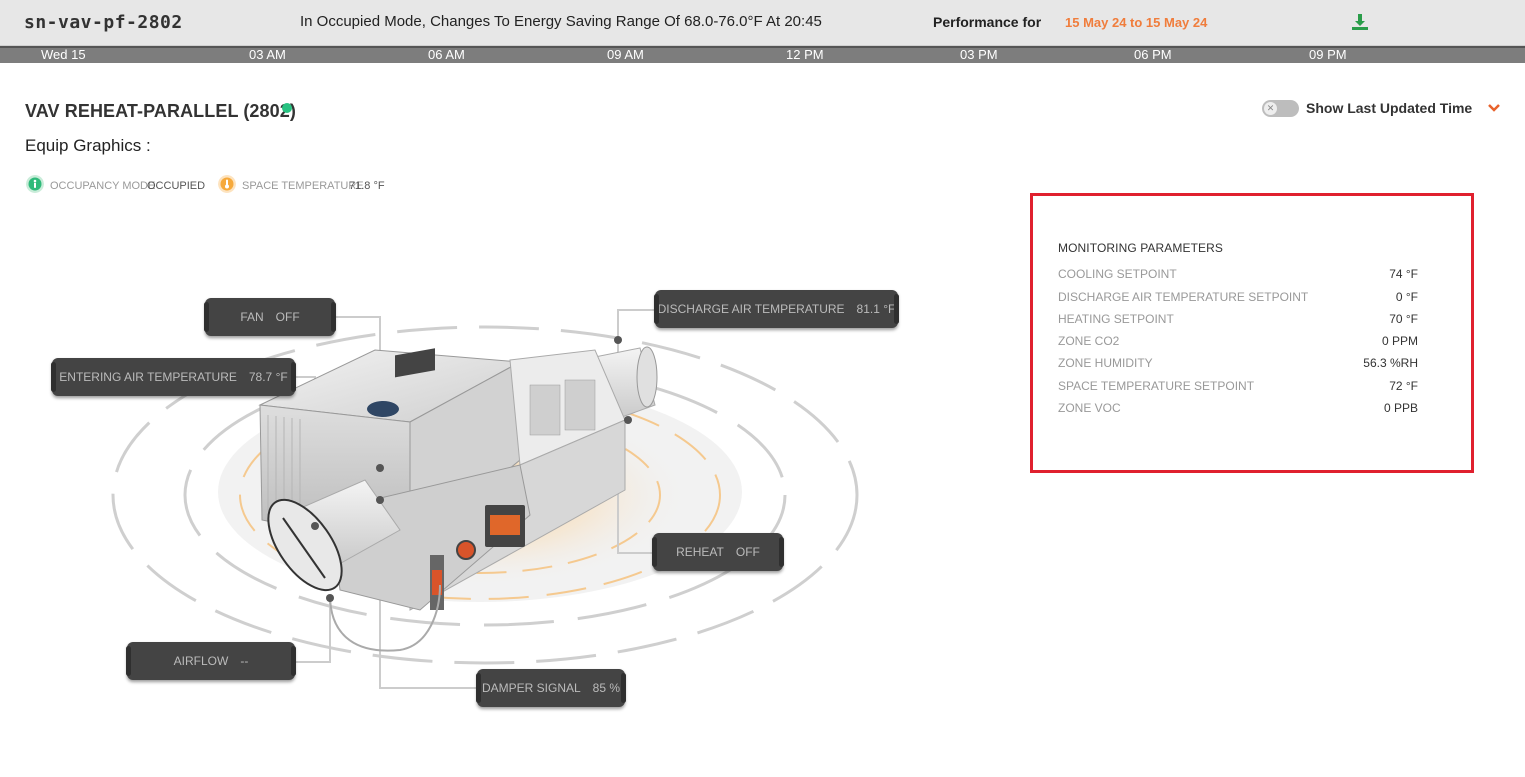 The width and height of the screenshot is (1525, 777). Describe the element at coordinates (1141, 248) in the screenshot. I see `monitoring-parameters-title: MONITORING PARAMETERS` at that location.